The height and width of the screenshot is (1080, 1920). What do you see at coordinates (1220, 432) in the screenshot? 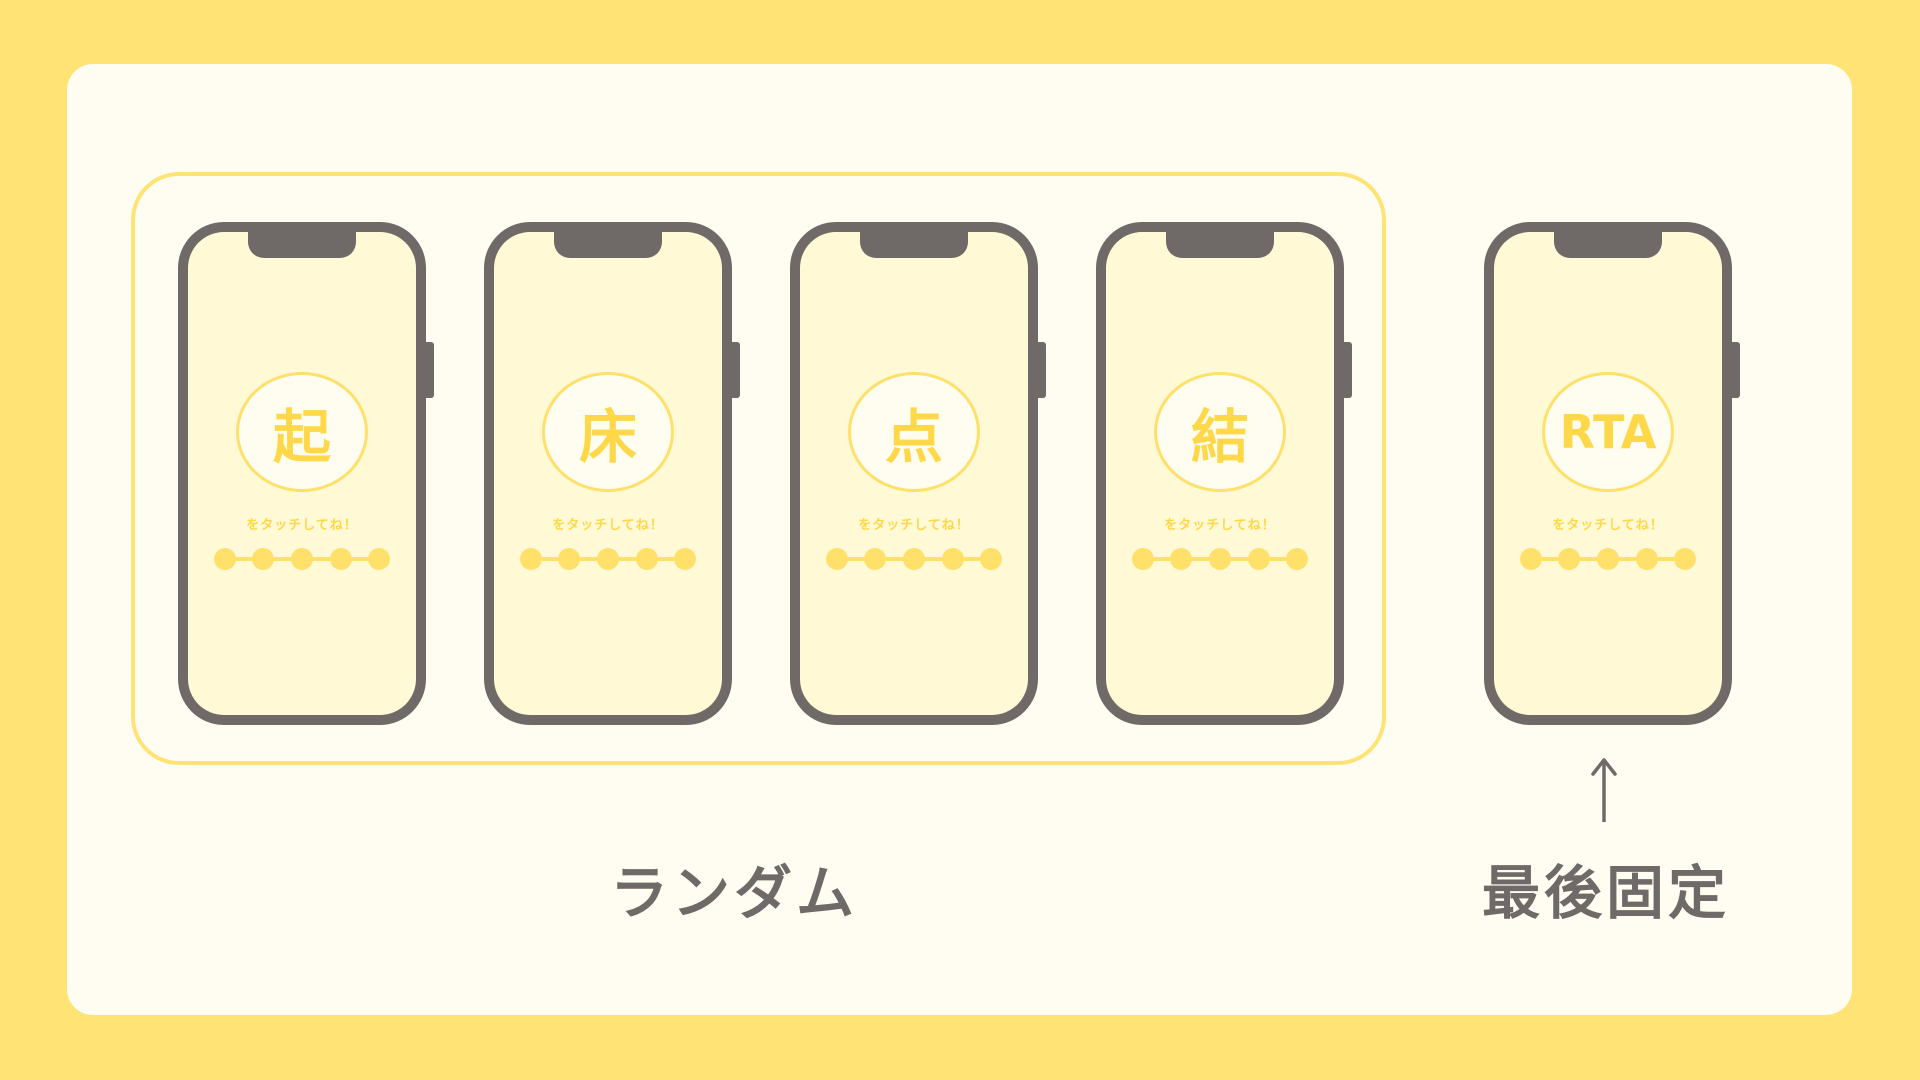
I see `touch-target-circle: 結` at bounding box center [1220, 432].